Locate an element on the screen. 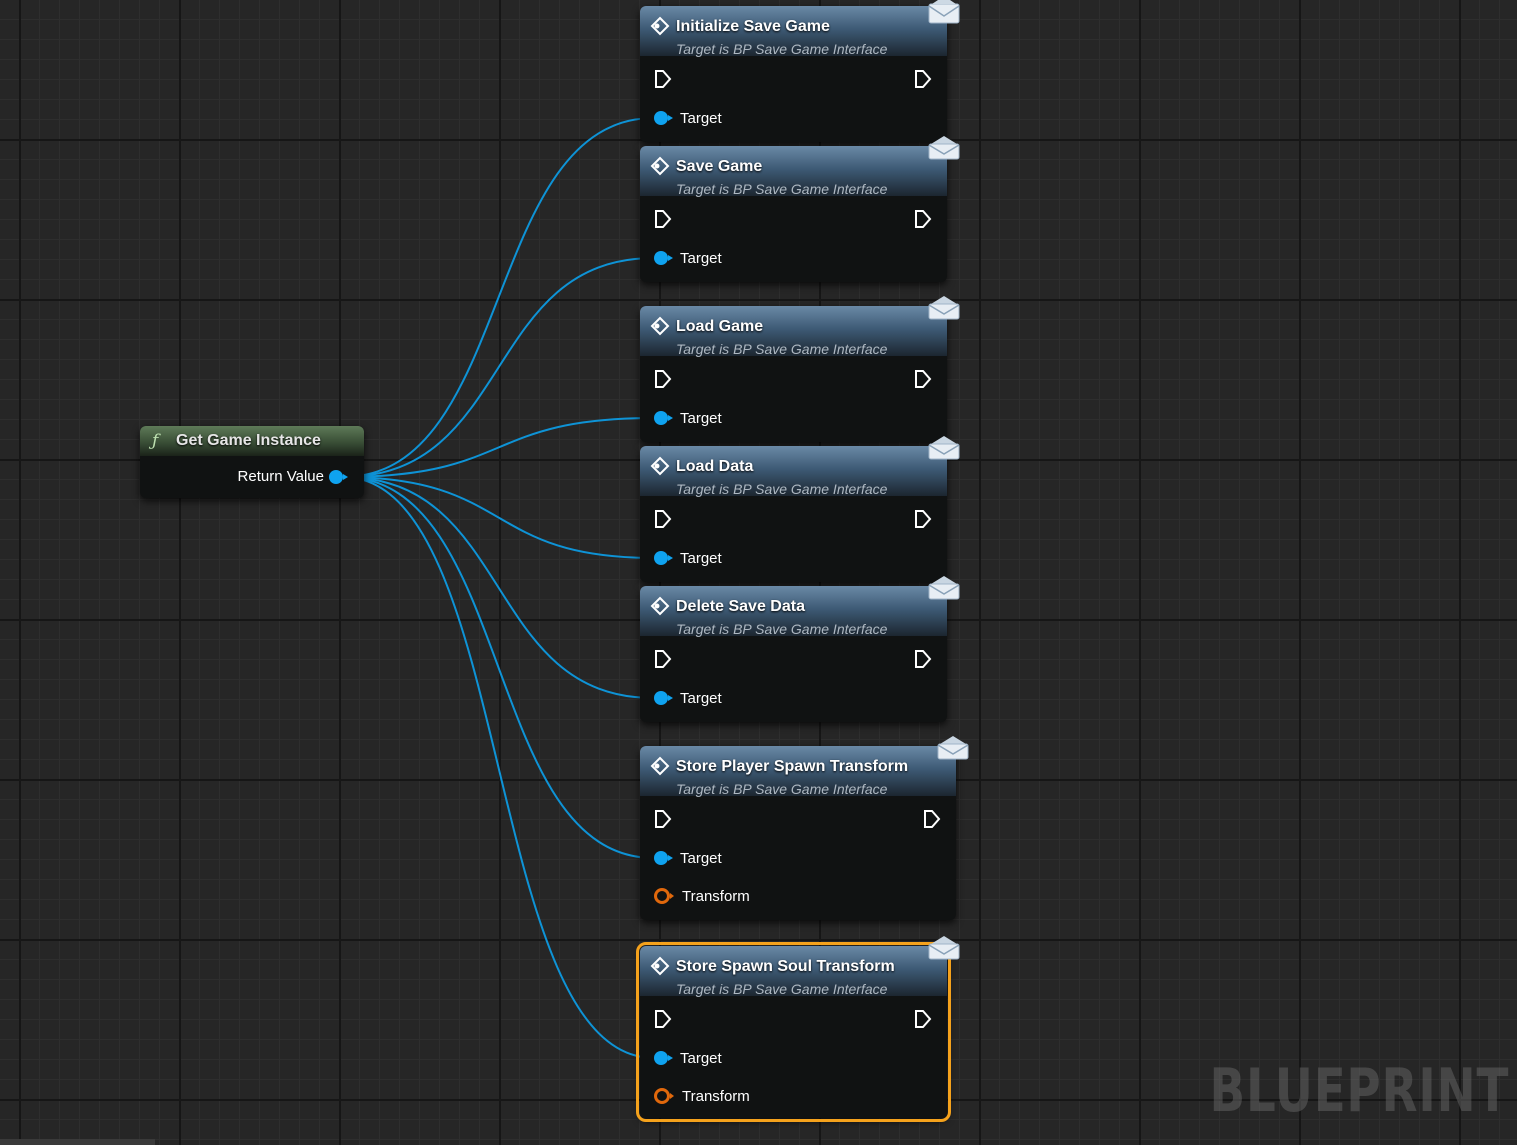 This screenshot has width=1517, height=1145. return-value-label: Return Value is located at coordinates (280, 476).